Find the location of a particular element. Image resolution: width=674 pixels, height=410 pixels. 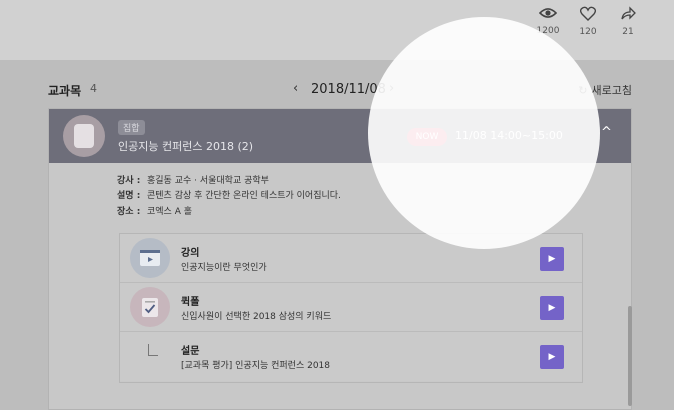

list-item-poll: 퀵폴 신입사원이 선택한 2018 삼성의 키워드 ▶ is located at coordinates (351, 307).